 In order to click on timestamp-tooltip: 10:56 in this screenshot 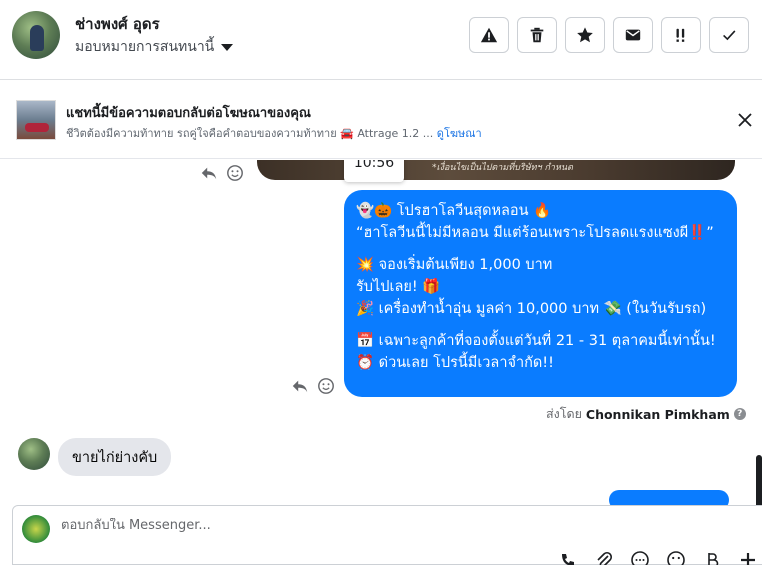, I will do `click(374, 171)`.